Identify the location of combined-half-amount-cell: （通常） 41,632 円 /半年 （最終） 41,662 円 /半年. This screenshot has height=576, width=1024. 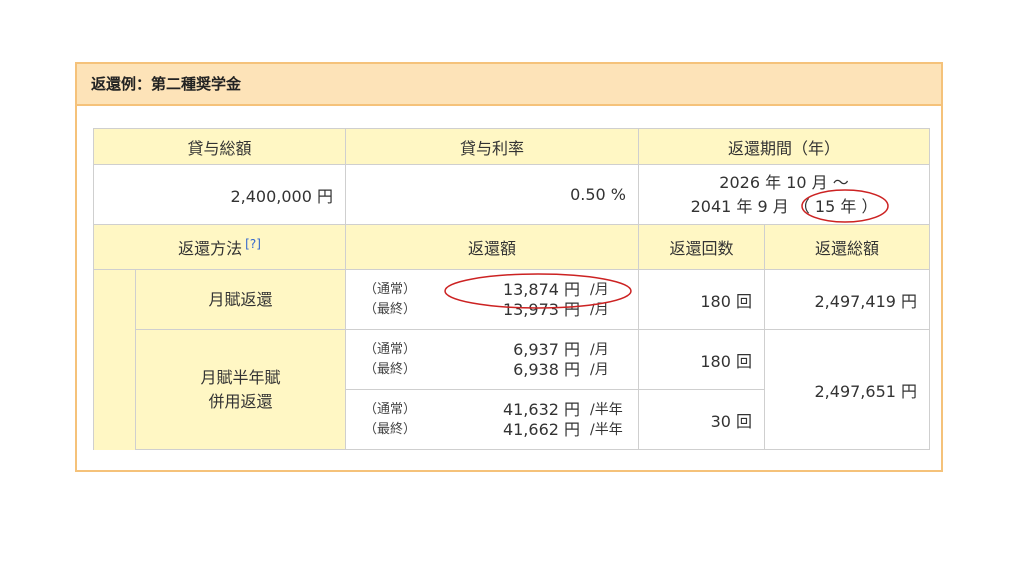
(492, 419).